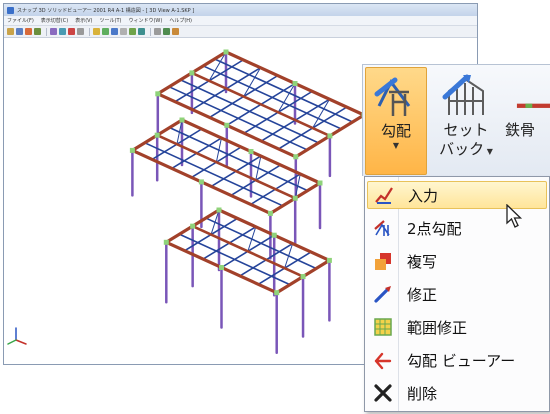  What do you see at coordinates (383, 361) in the screenshot?
I see `slope-viewer-icon` at bounding box center [383, 361].